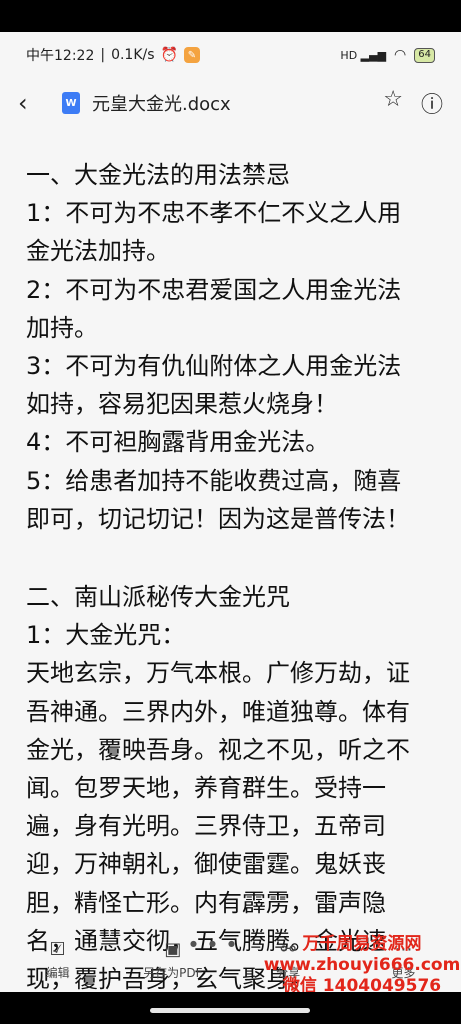 The width and height of the screenshot is (461, 1024). Describe the element at coordinates (133, 55) in the screenshot. I see `network-speed: 0.1K/s` at that location.